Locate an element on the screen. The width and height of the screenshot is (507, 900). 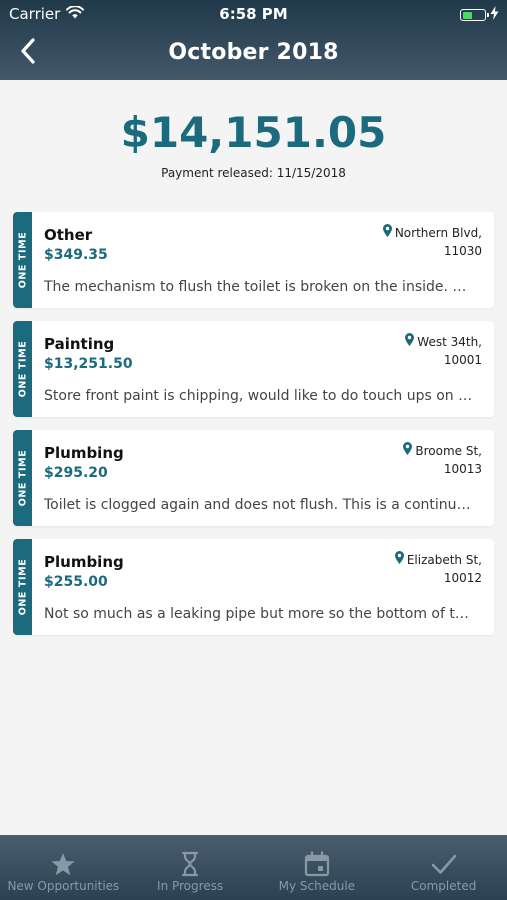
checkmark-icon is located at coordinates (444, 864).